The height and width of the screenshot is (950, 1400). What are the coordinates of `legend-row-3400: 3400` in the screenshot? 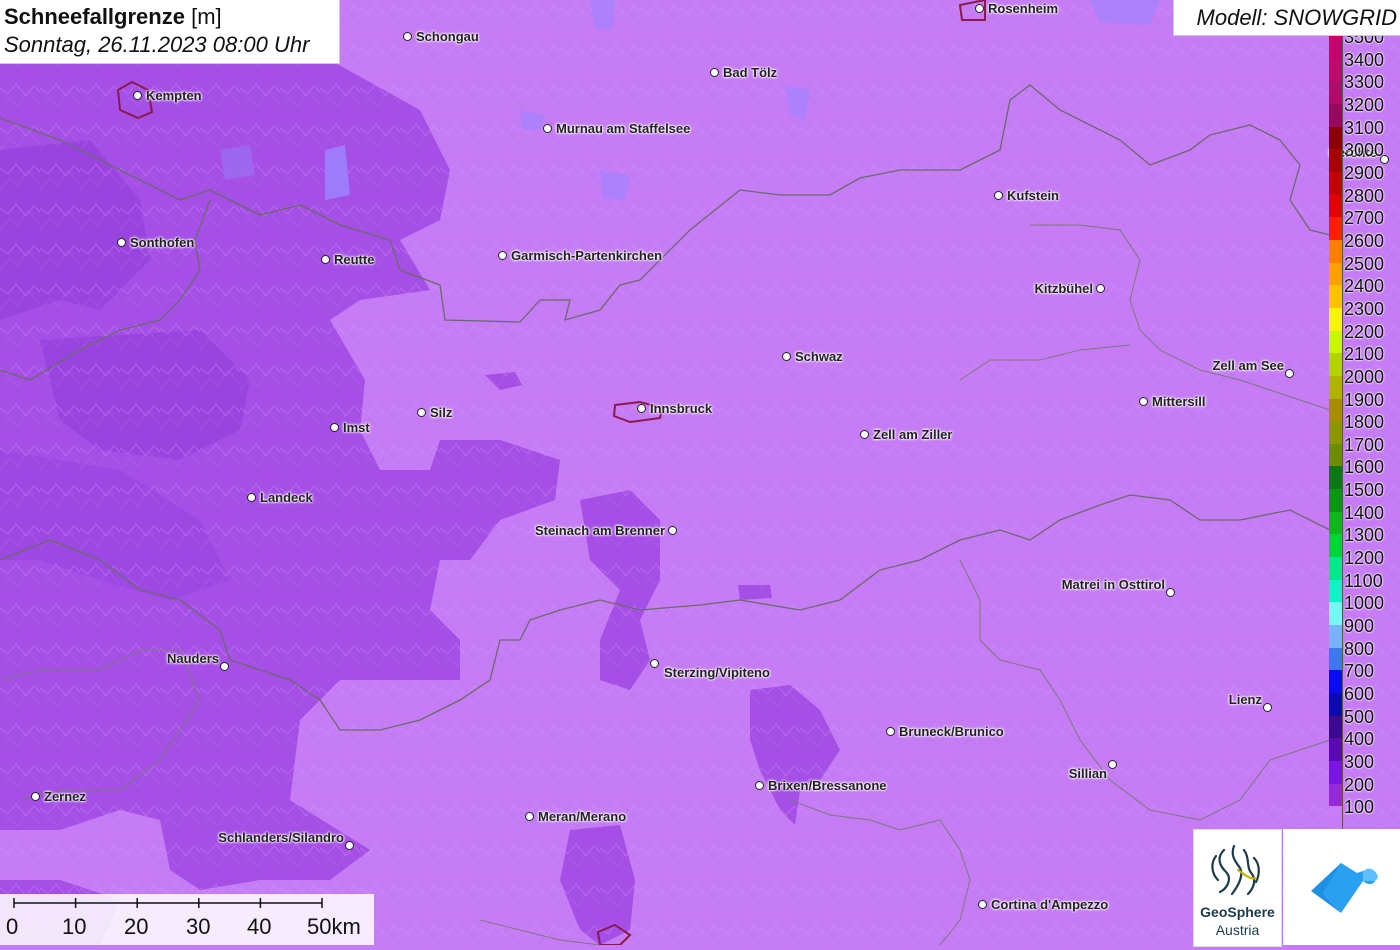 It's located at (1364, 64).